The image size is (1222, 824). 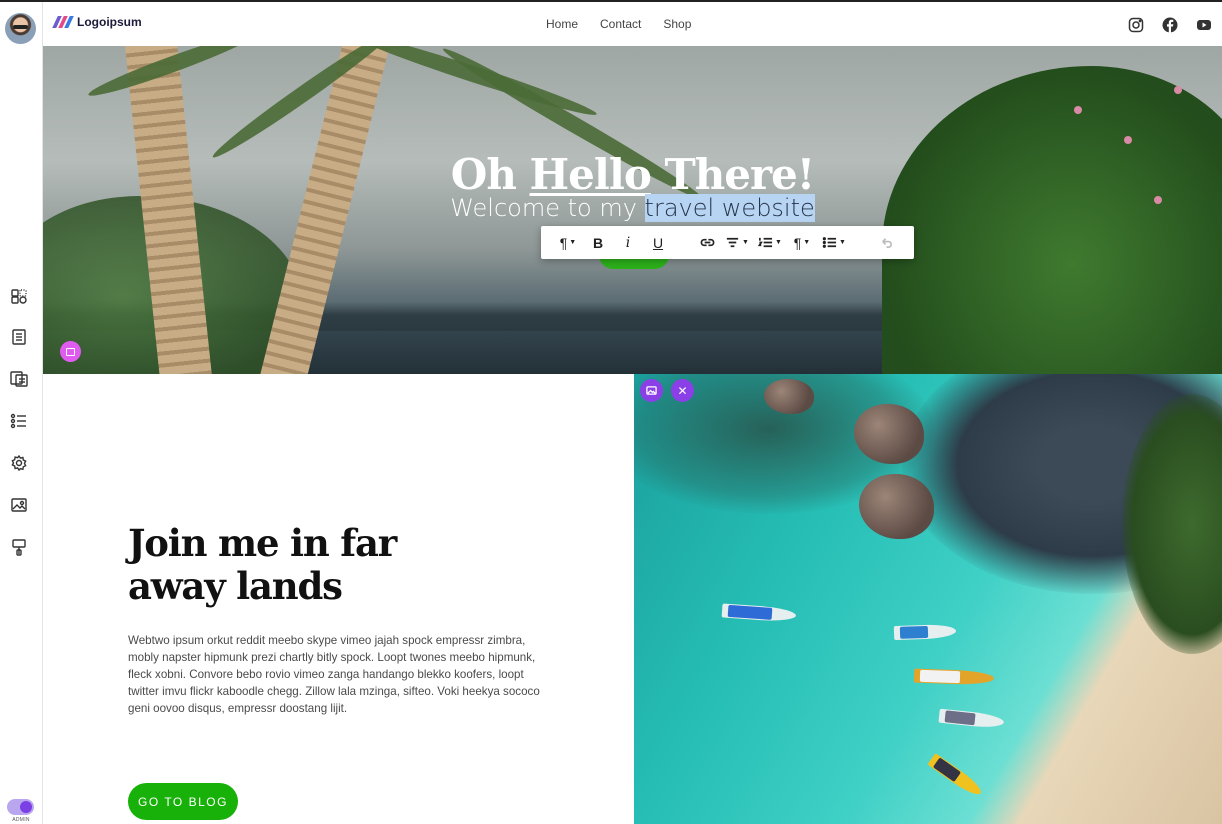 What do you see at coordinates (19, 547) in the screenshot?
I see `design-icon` at bounding box center [19, 547].